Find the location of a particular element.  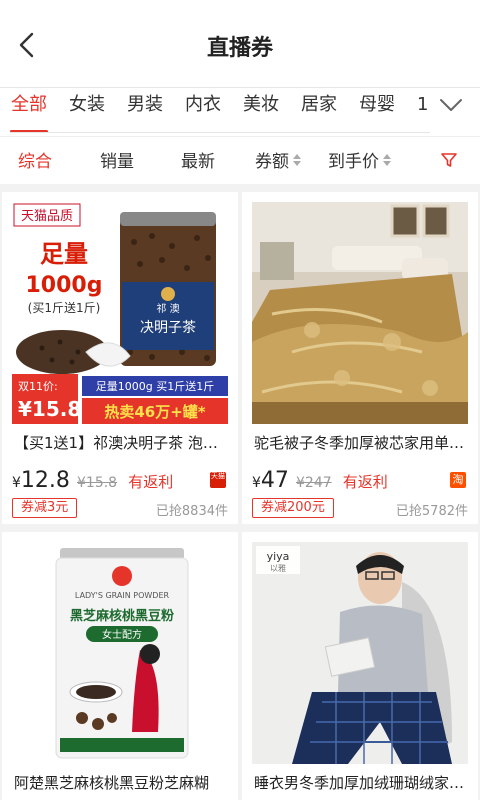

sort-sales: 销量 is located at coordinates (117, 159).